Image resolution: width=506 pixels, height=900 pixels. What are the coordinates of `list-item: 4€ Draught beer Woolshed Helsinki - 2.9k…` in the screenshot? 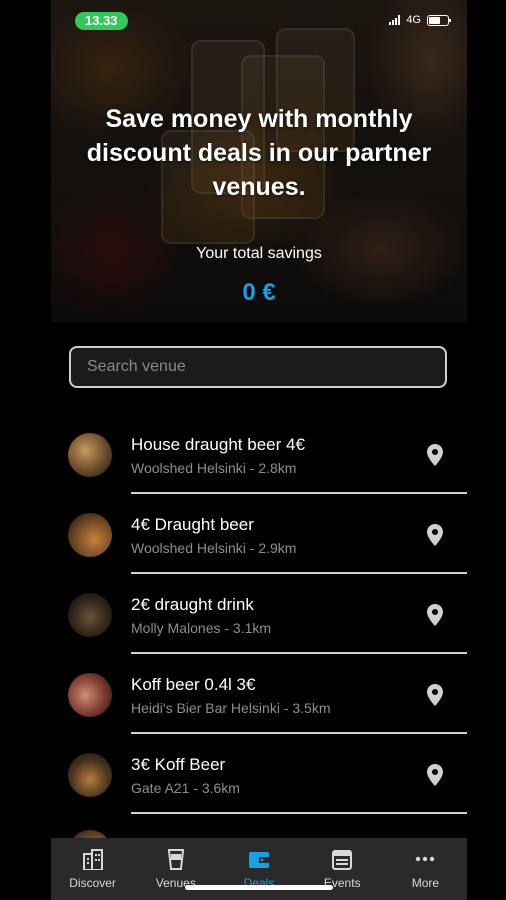 It's located at (259, 534).